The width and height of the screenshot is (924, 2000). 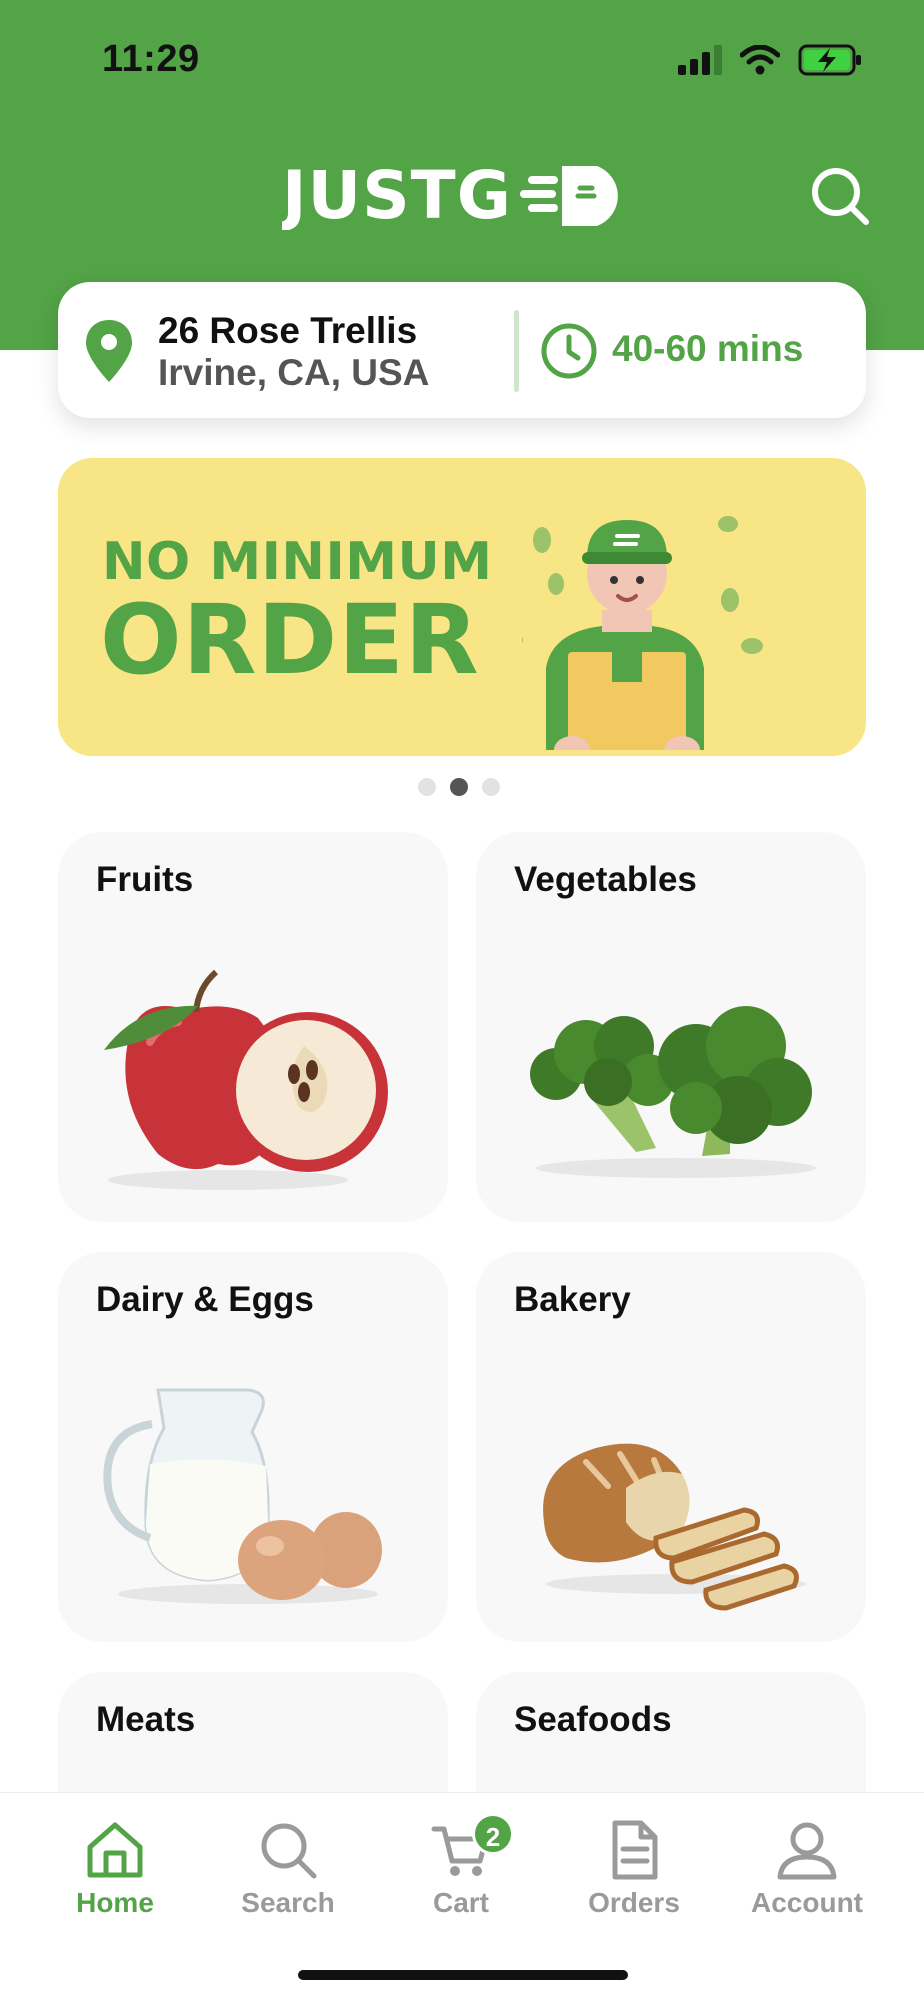 I want to click on category-label: Seafoods, so click(x=593, y=1719).